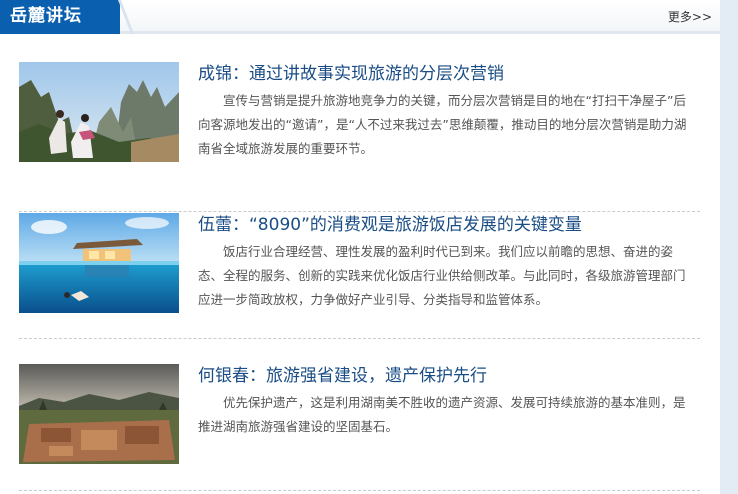 The image size is (738, 494). What do you see at coordinates (342, 376) in the screenshot?
I see `article-title: 何银春：旅游强省建设，遗产保护先行` at bounding box center [342, 376].